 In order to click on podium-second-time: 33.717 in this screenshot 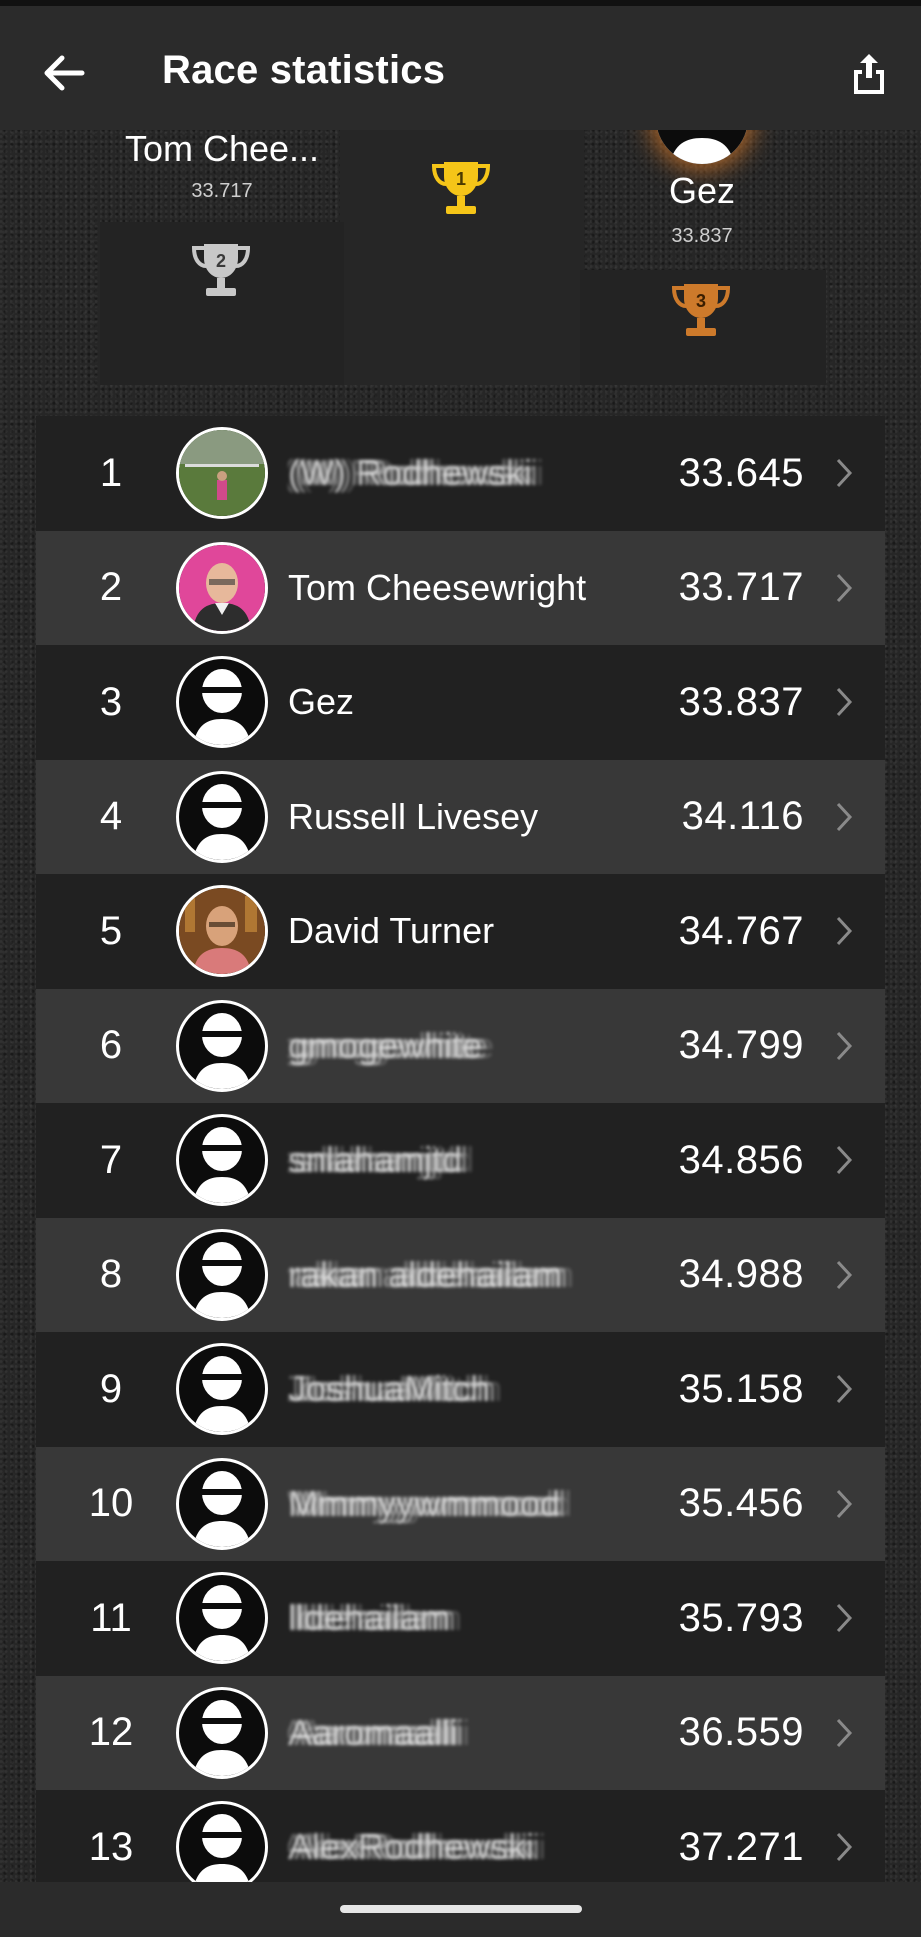, I will do `click(222, 191)`.